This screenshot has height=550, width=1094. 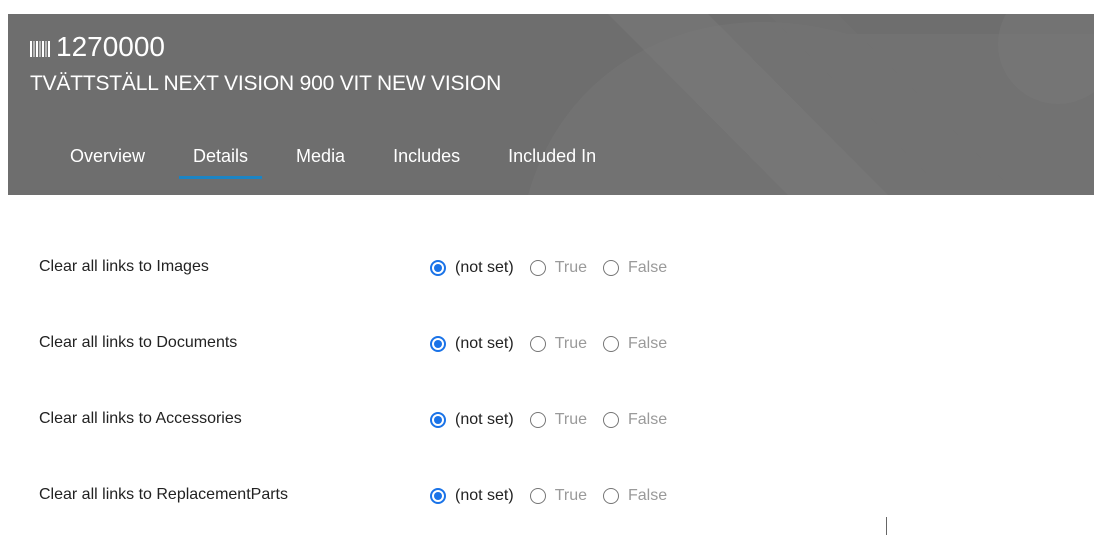 I want to click on field-label: Clear all links to Documents, so click(x=138, y=342).